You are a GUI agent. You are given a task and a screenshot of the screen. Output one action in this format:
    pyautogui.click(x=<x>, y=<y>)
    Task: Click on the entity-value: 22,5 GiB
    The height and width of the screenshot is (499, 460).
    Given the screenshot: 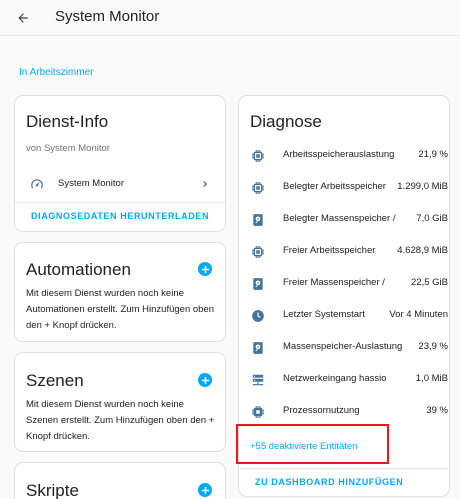 What is the action you would take?
    pyautogui.click(x=429, y=282)
    